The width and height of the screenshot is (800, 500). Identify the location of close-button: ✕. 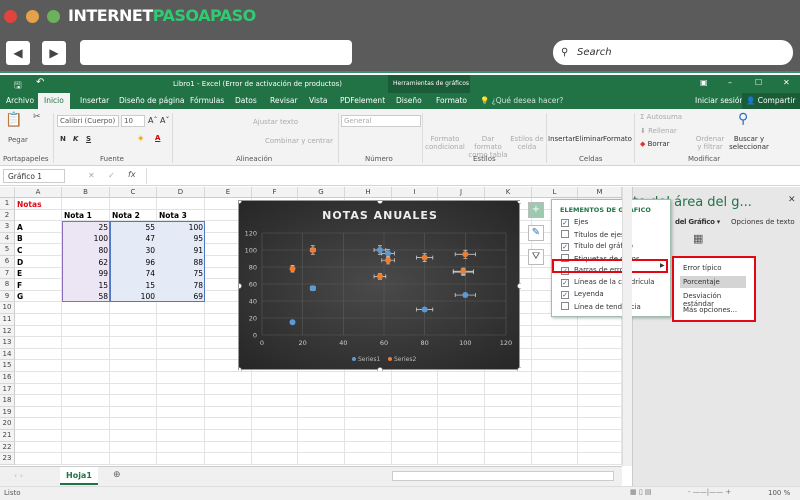
(786, 82).